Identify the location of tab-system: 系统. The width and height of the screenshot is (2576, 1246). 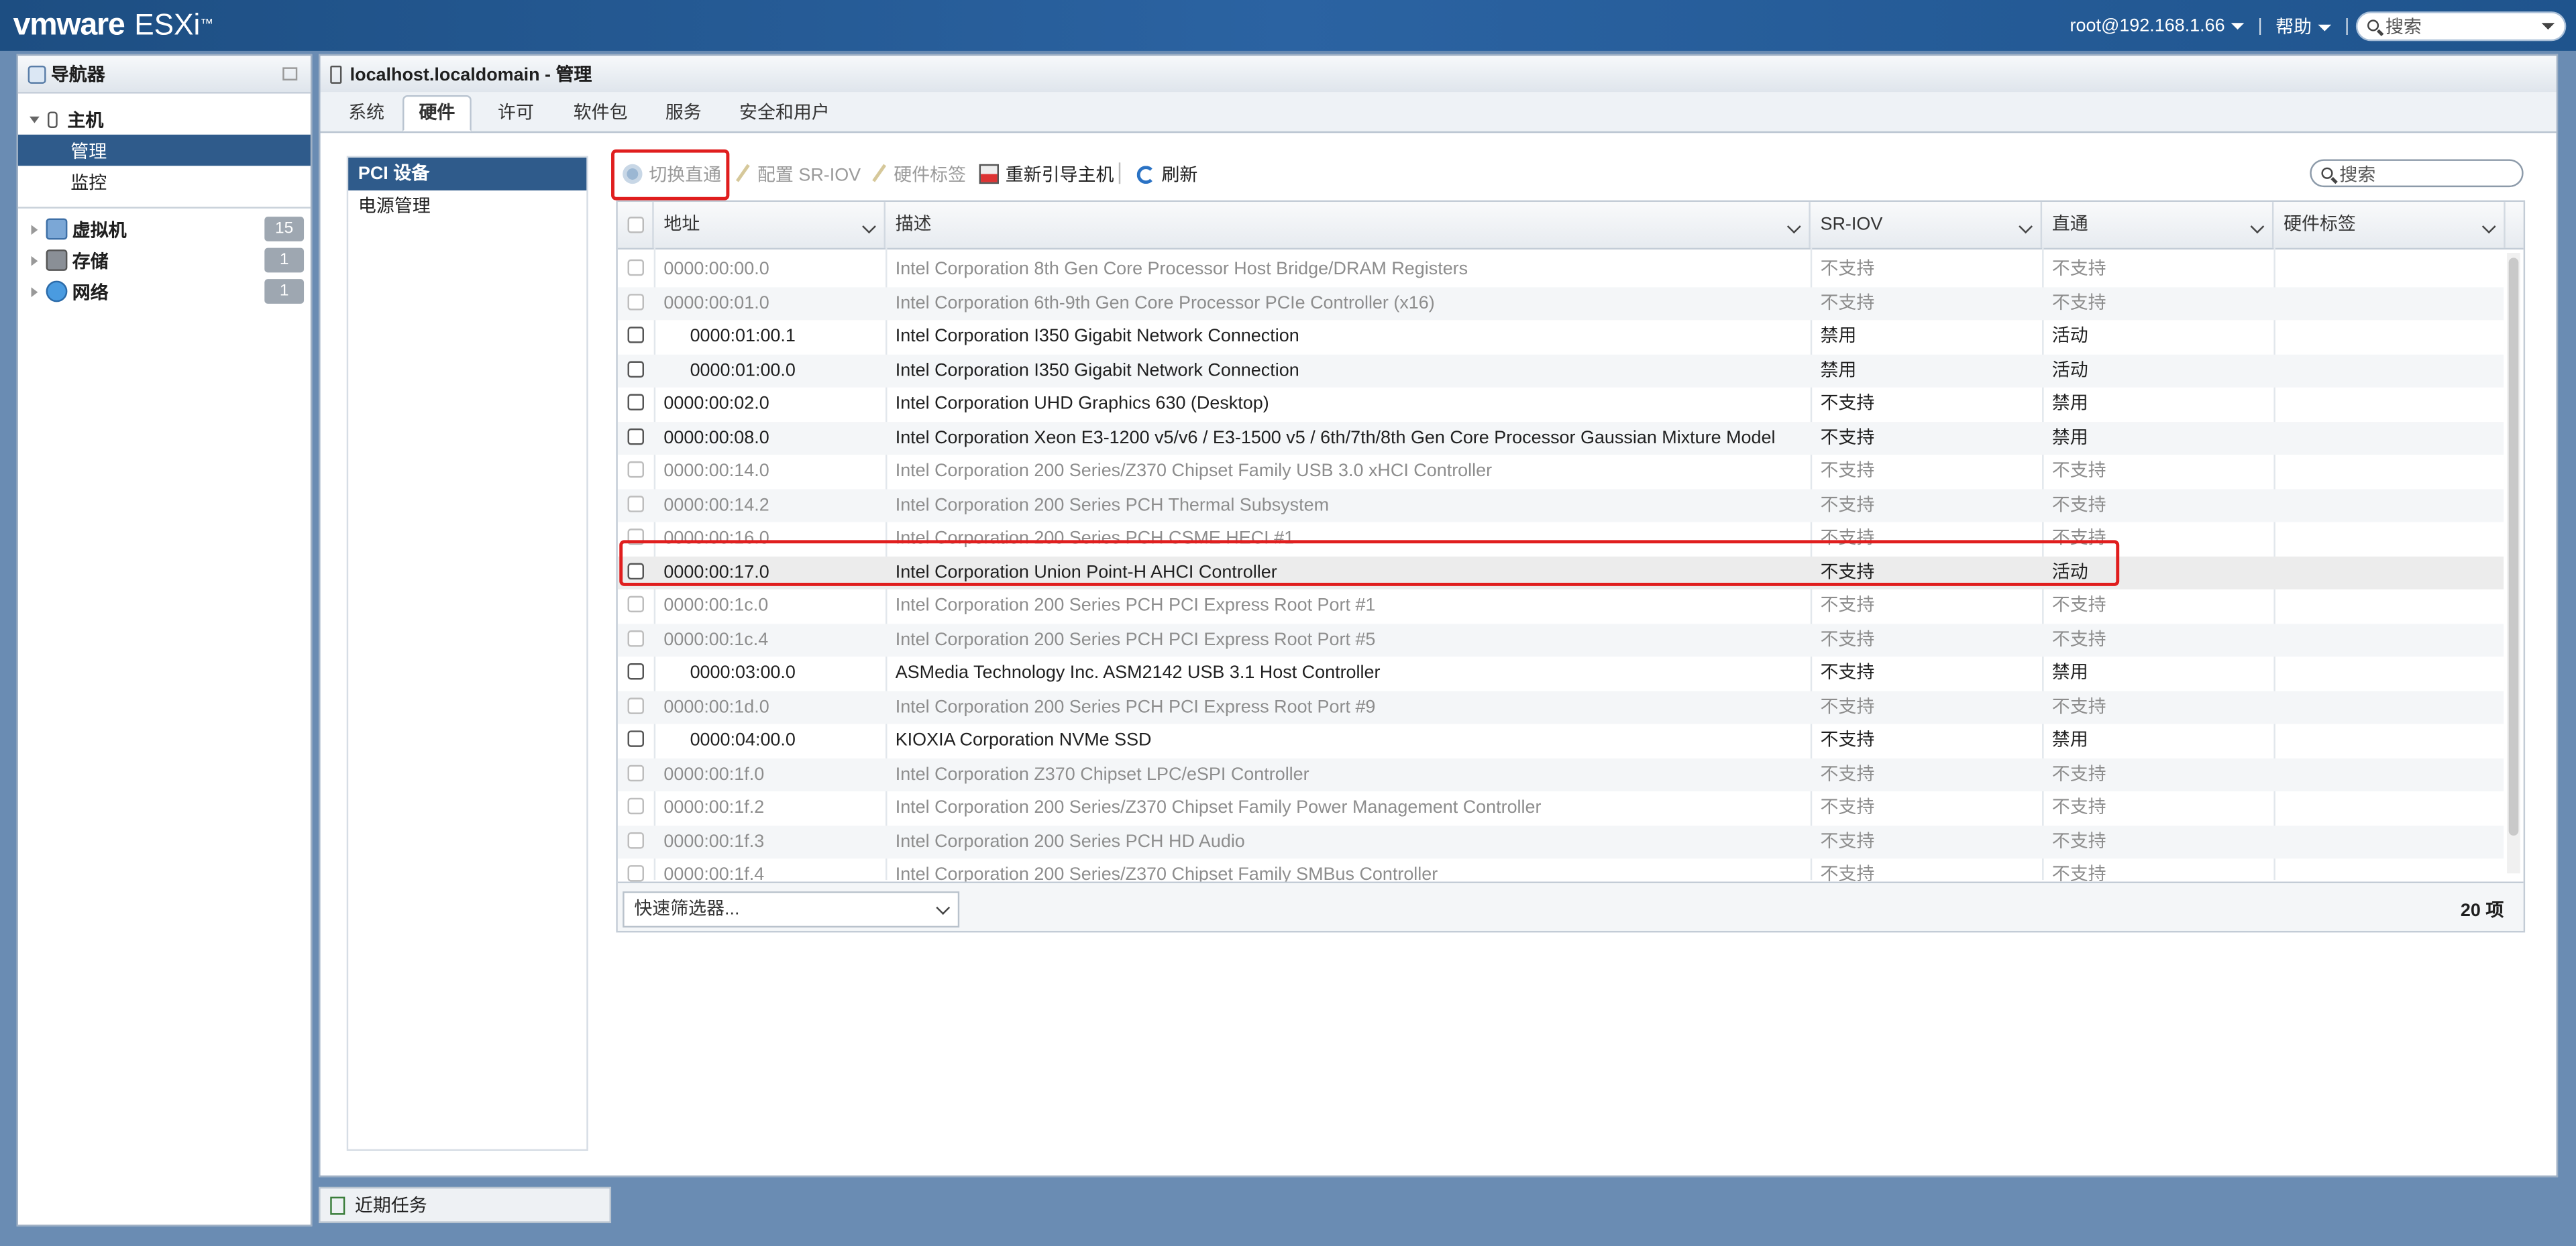
(366, 113).